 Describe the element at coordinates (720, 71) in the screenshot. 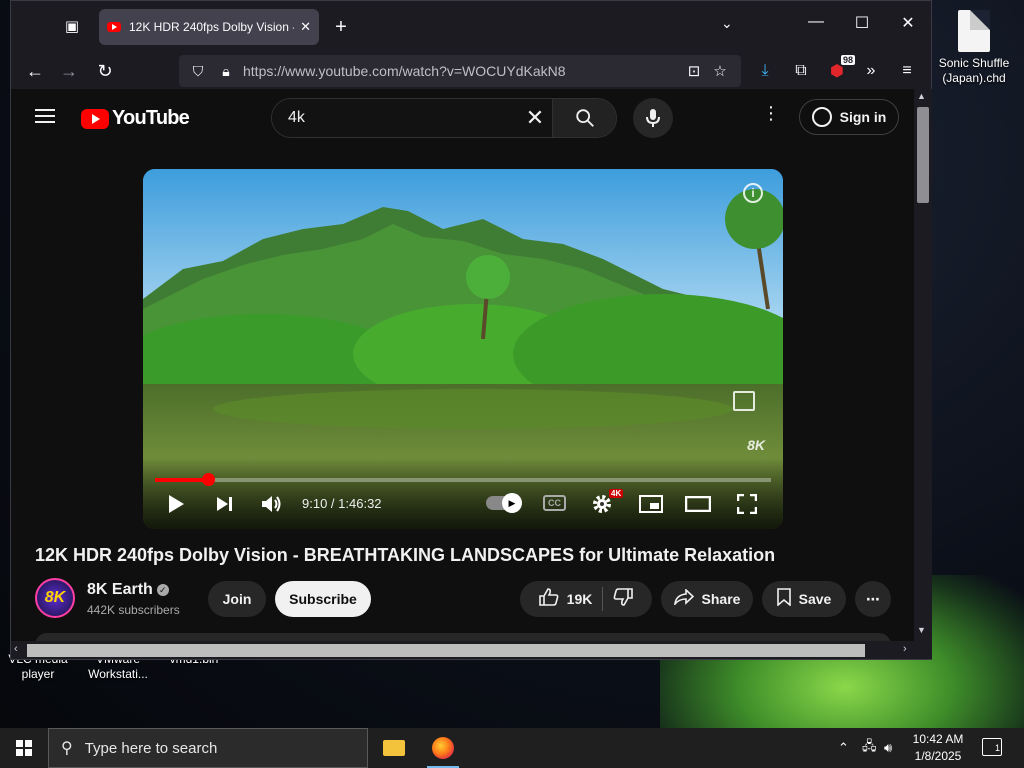

I see `bookmark-star-icon: ☆` at that location.